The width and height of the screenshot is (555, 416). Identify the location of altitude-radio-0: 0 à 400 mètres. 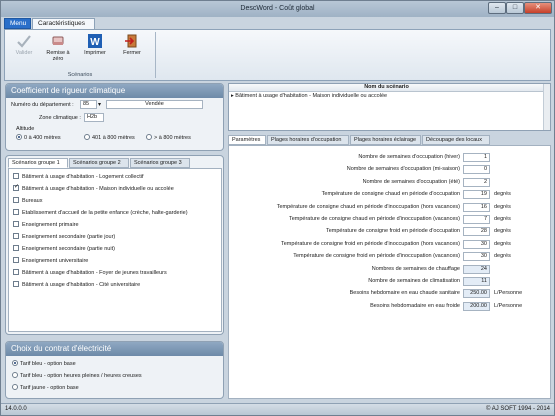
(38, 138).